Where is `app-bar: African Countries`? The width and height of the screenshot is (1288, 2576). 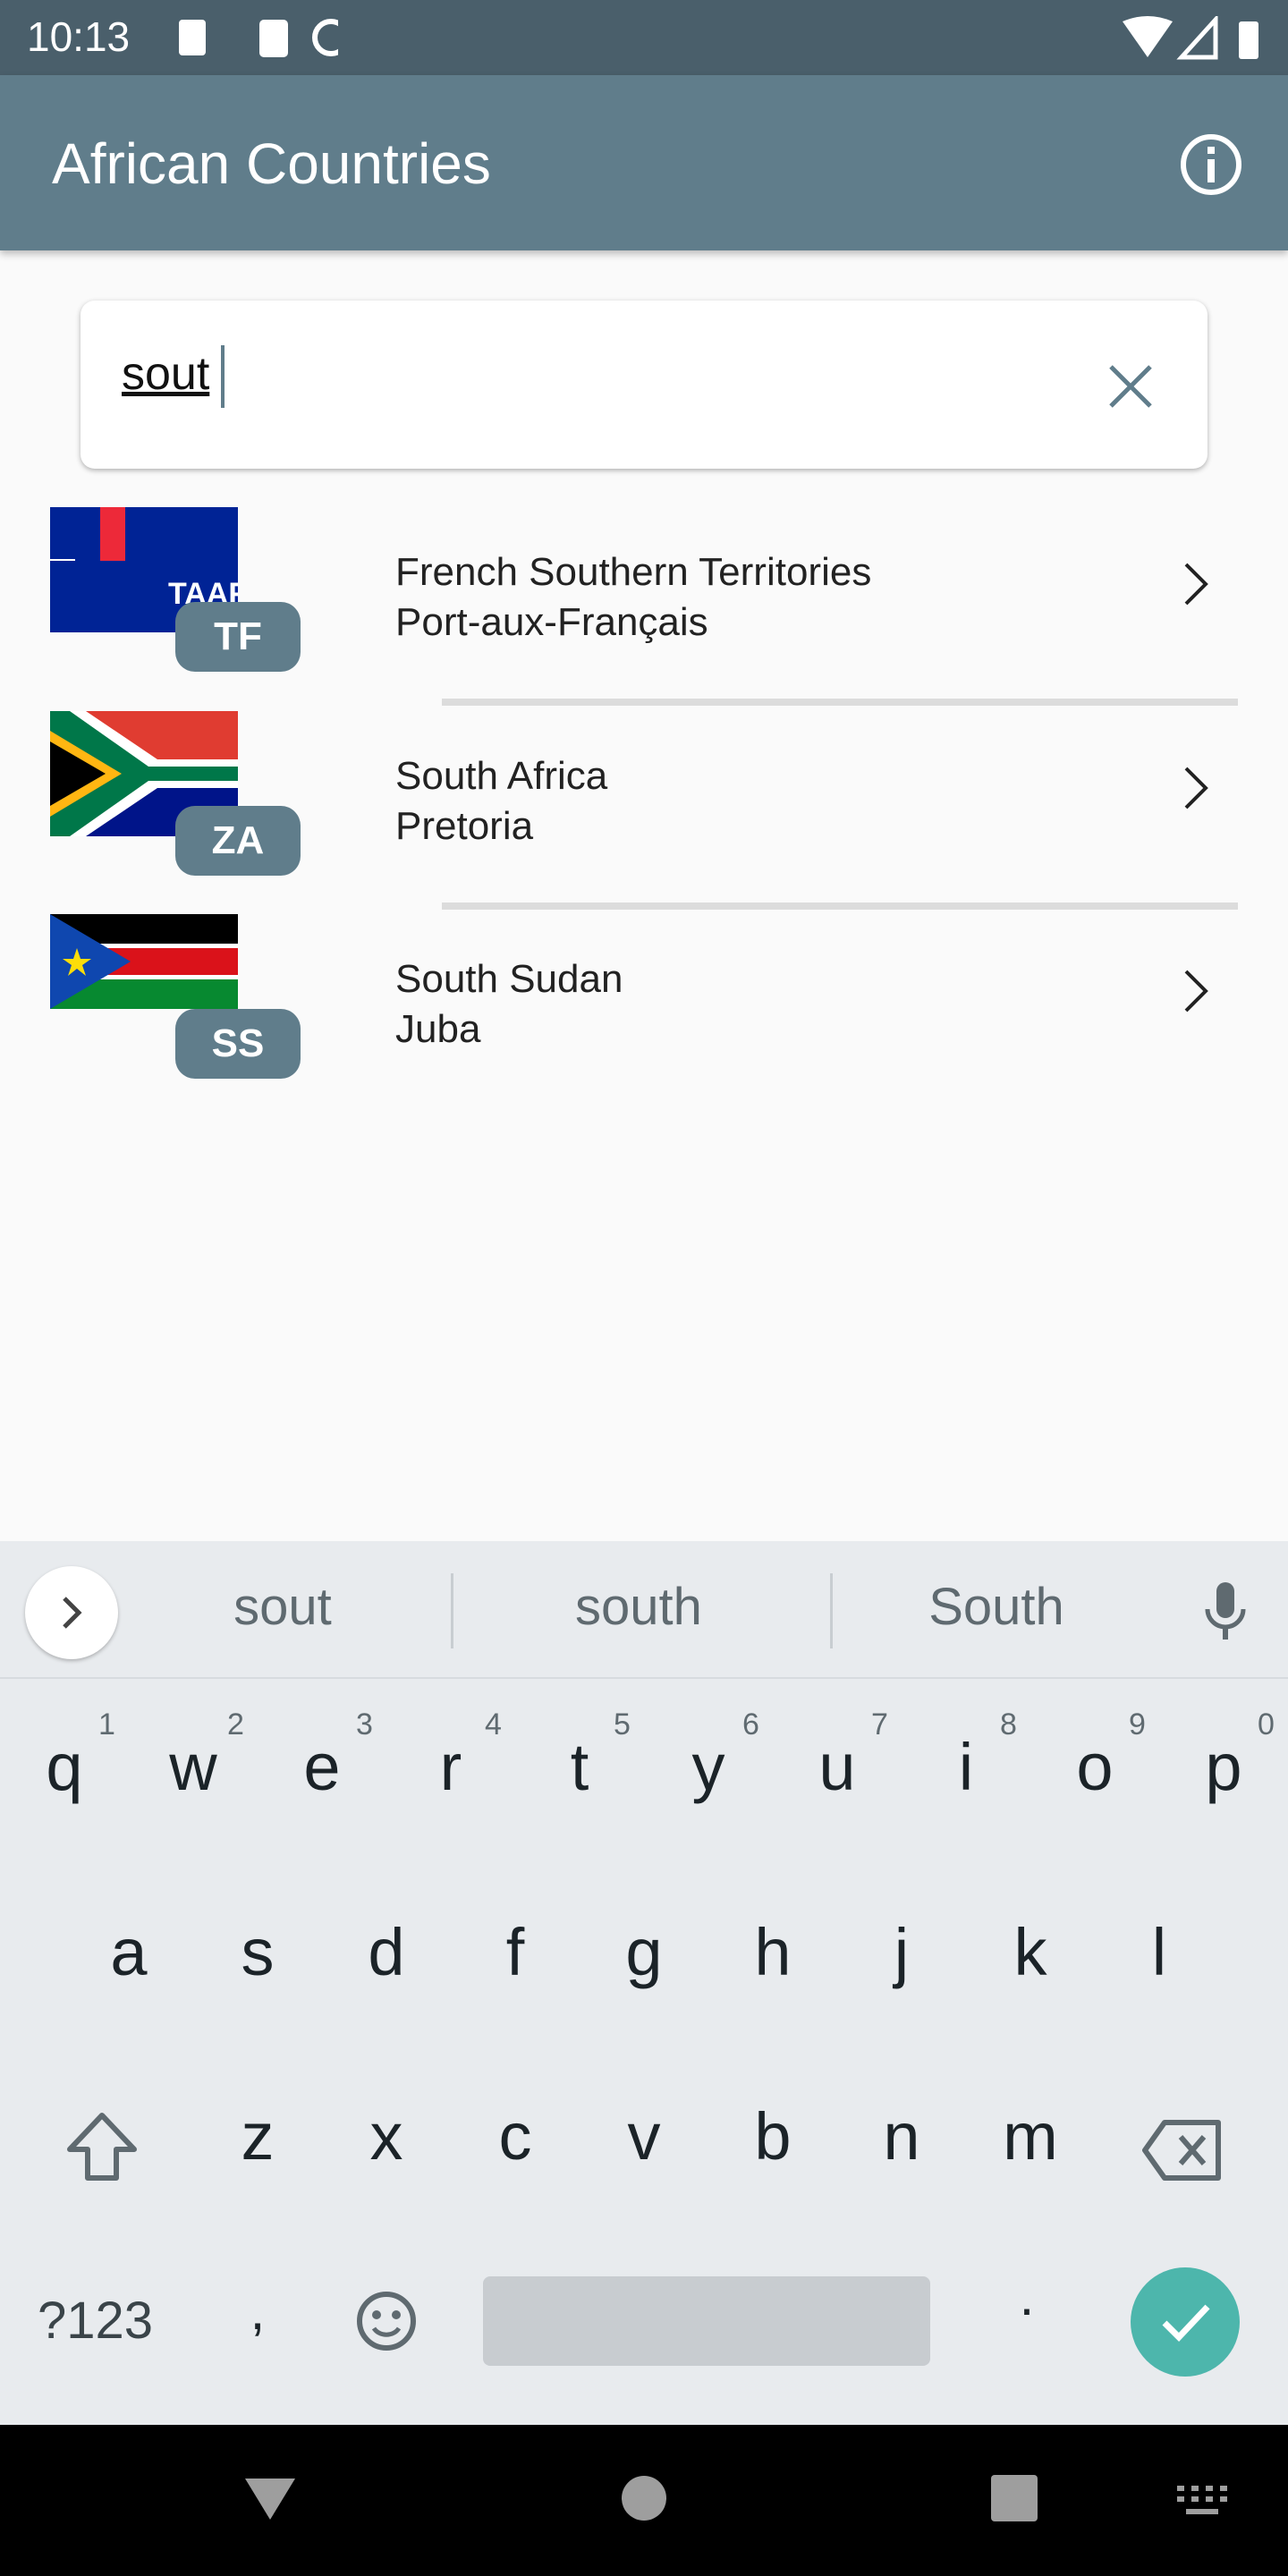 app-bar: African Countries is located at coordinates (644, 162).